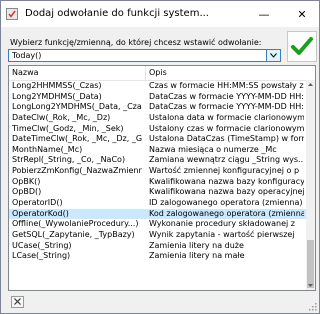 Image resolution: width=320 pixels, height=314 pixels. I want to click on cell-name: Long2YMDHMS(_Data), so click(57, 96).